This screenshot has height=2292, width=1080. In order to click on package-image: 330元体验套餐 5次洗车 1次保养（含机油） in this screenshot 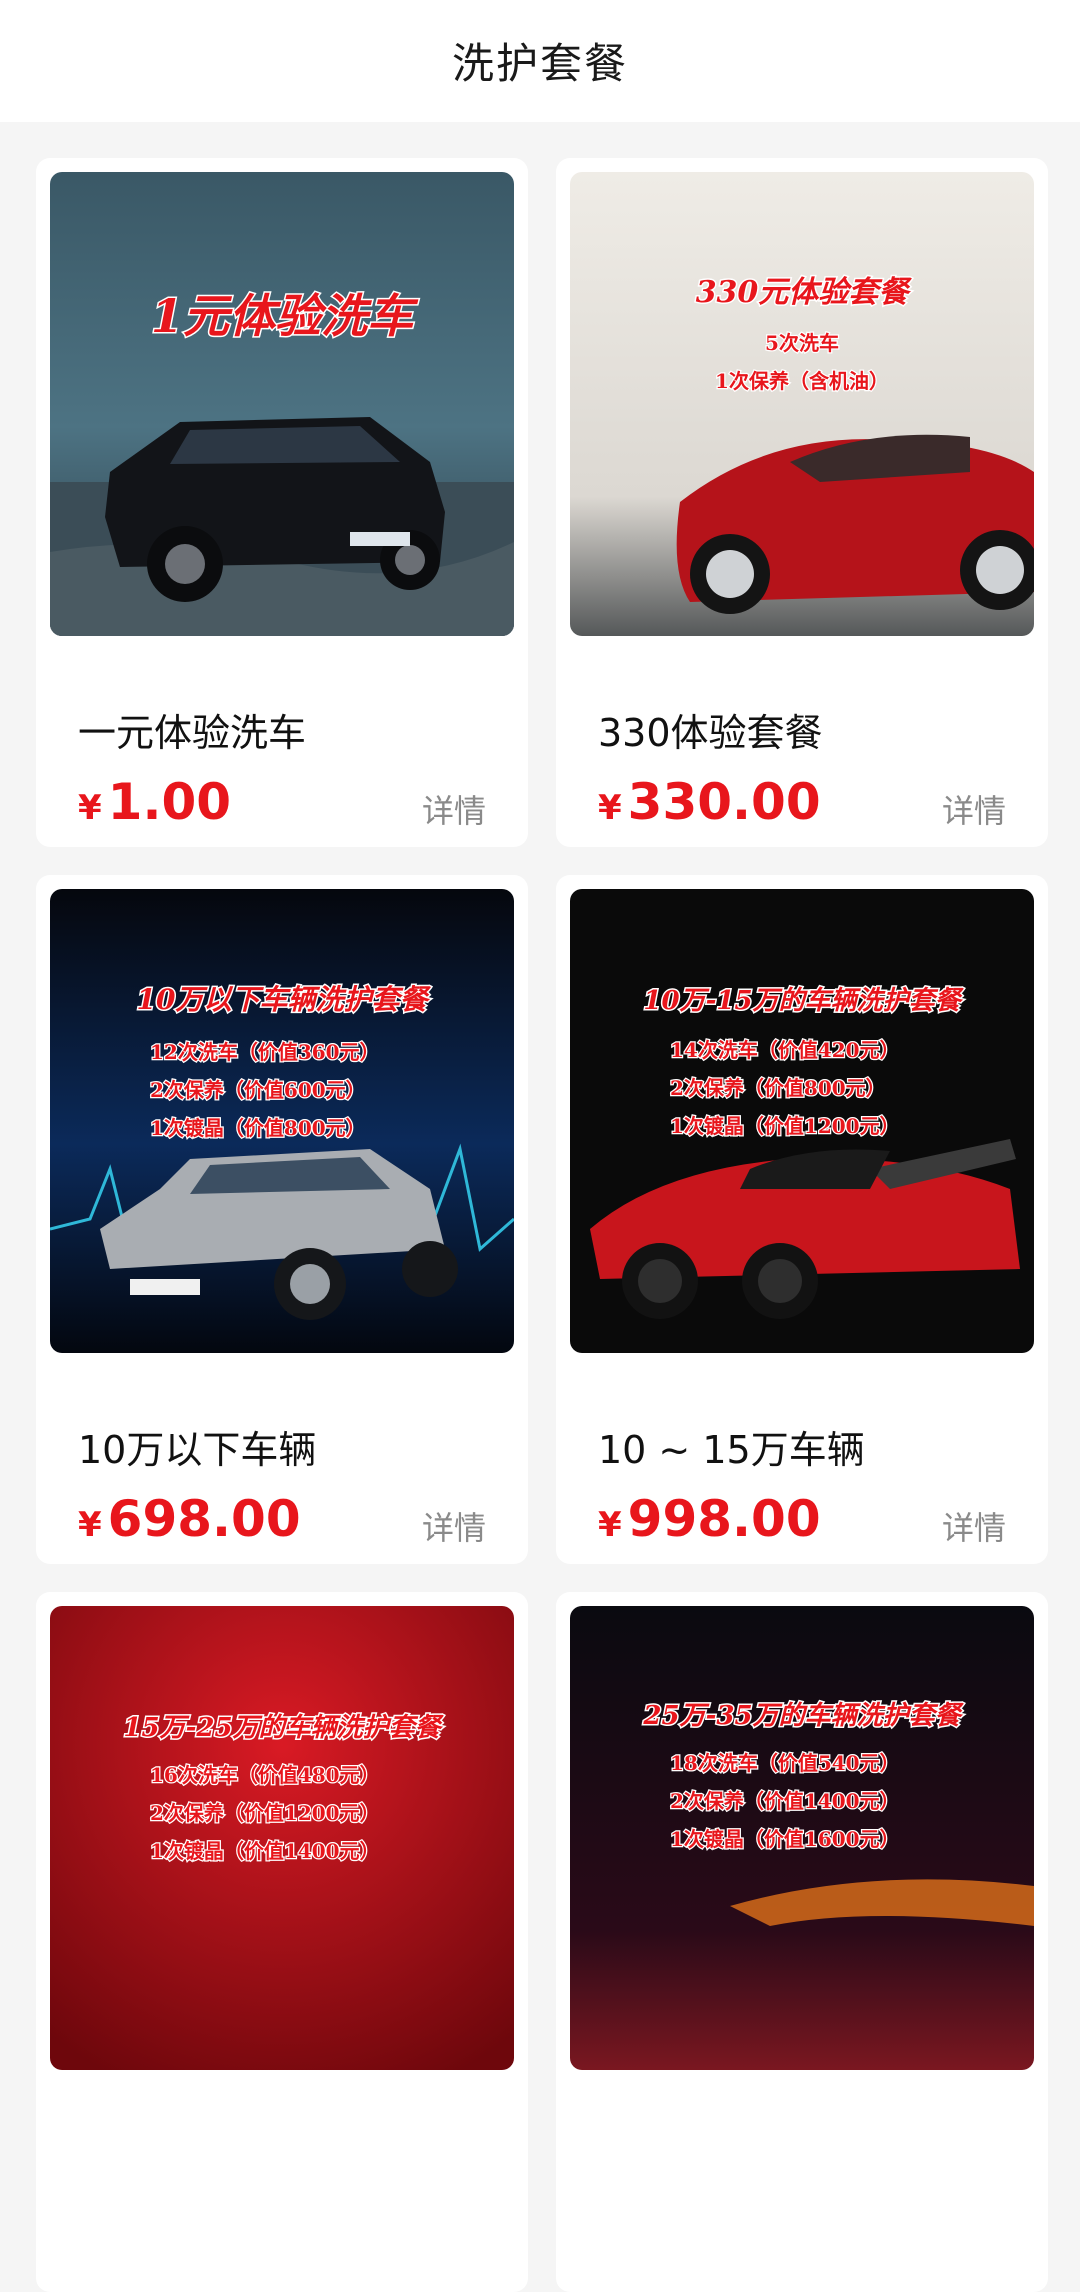, I will do `click(802, 404)`.